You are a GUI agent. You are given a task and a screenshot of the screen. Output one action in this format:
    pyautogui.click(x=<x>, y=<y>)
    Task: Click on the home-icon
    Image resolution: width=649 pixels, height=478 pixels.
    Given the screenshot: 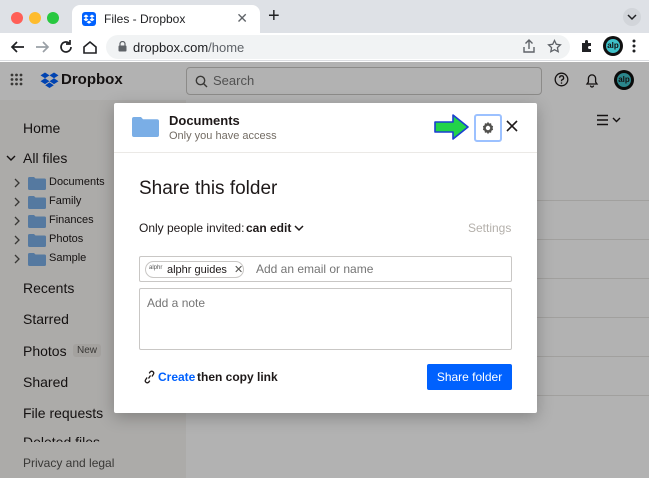 What is the action you would take?
    pyautogui.click(x=90, y=47)
    